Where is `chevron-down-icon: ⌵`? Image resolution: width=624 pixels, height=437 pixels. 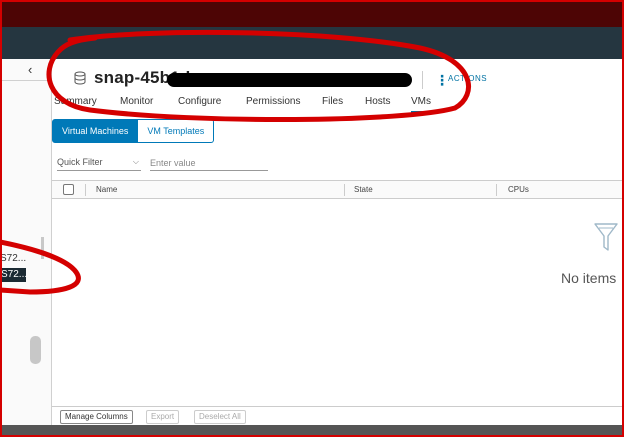
chevron-down-icon: ⌵ is located at coordinates (135, 161).